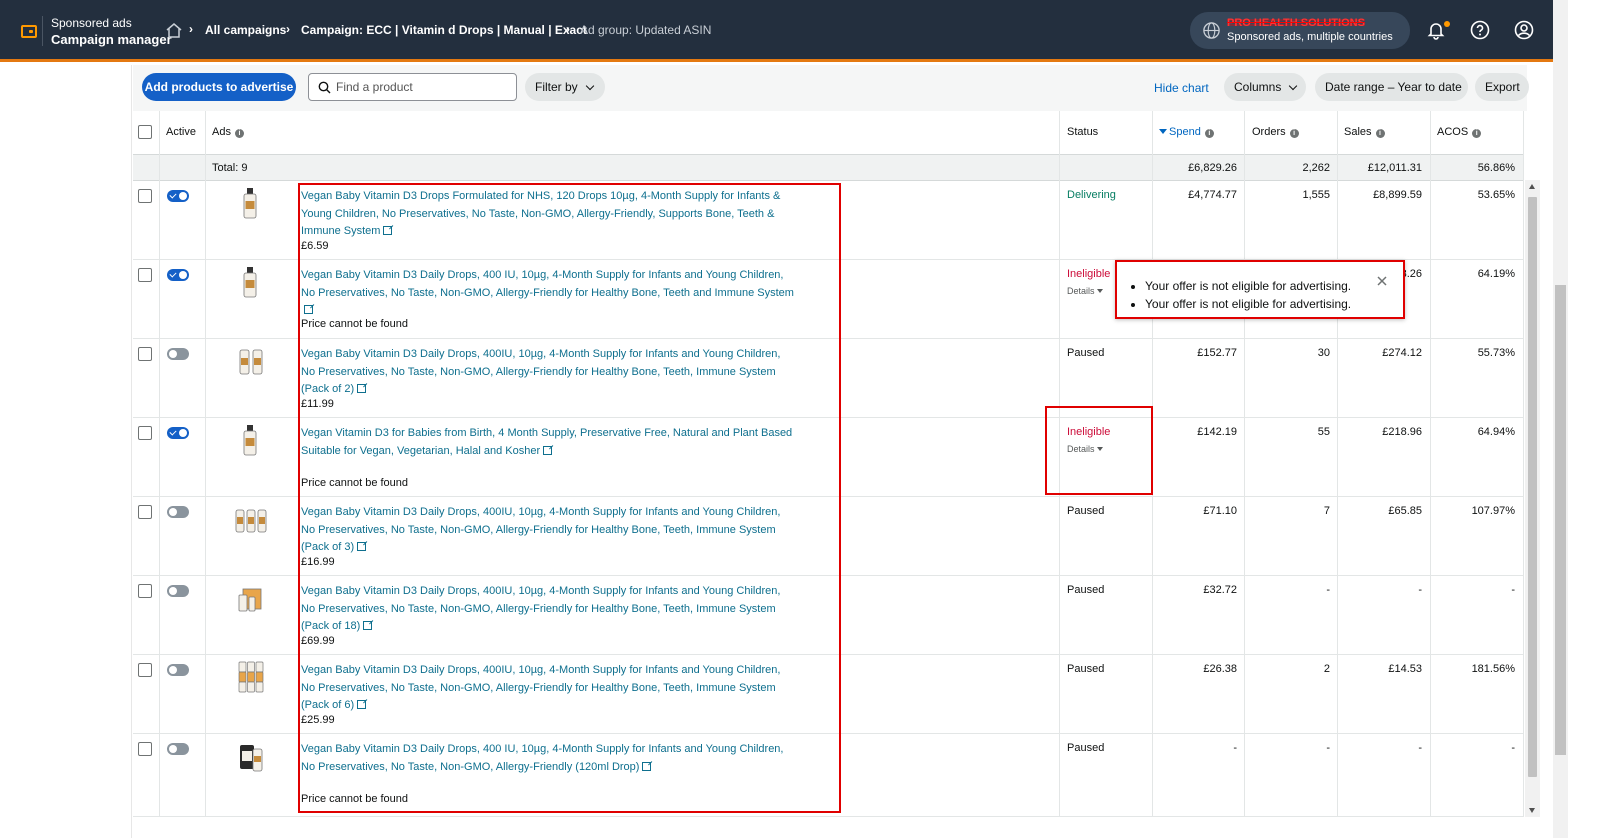 This screenshot has width=1600, height=838. I want to click on column-header-orders: Orders i, so click(1275, 132).